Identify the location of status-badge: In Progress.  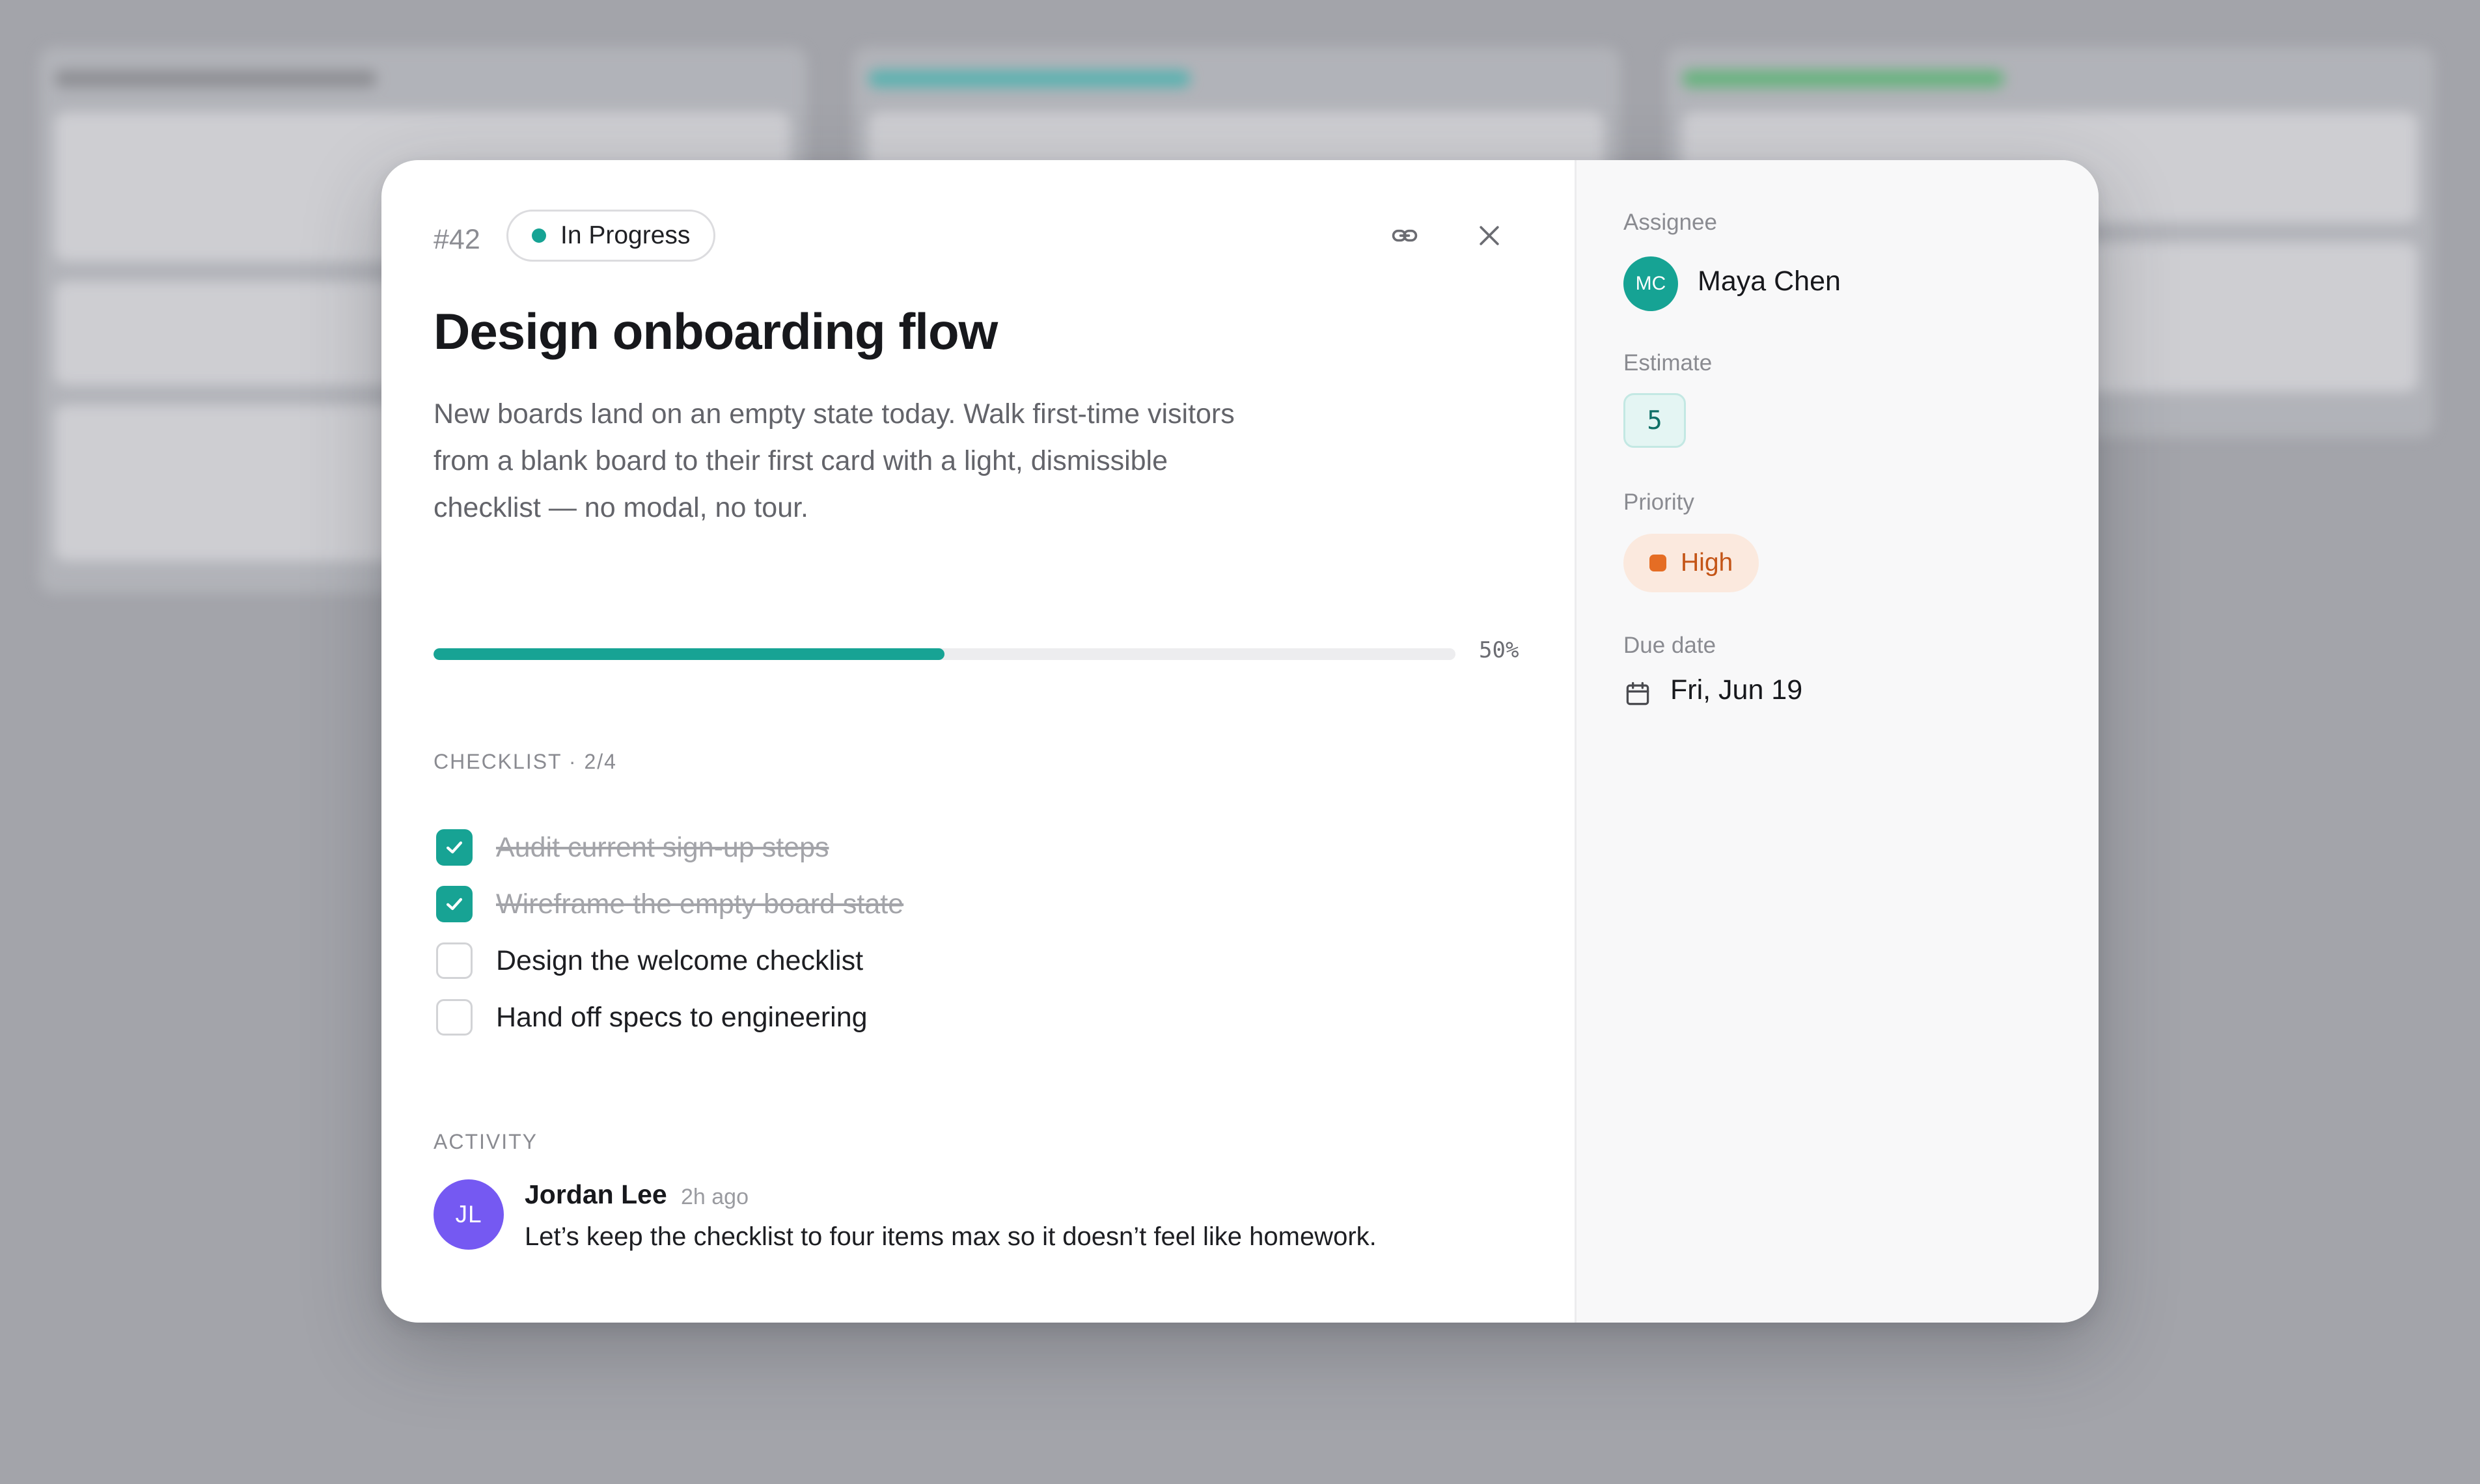
(611, 236).